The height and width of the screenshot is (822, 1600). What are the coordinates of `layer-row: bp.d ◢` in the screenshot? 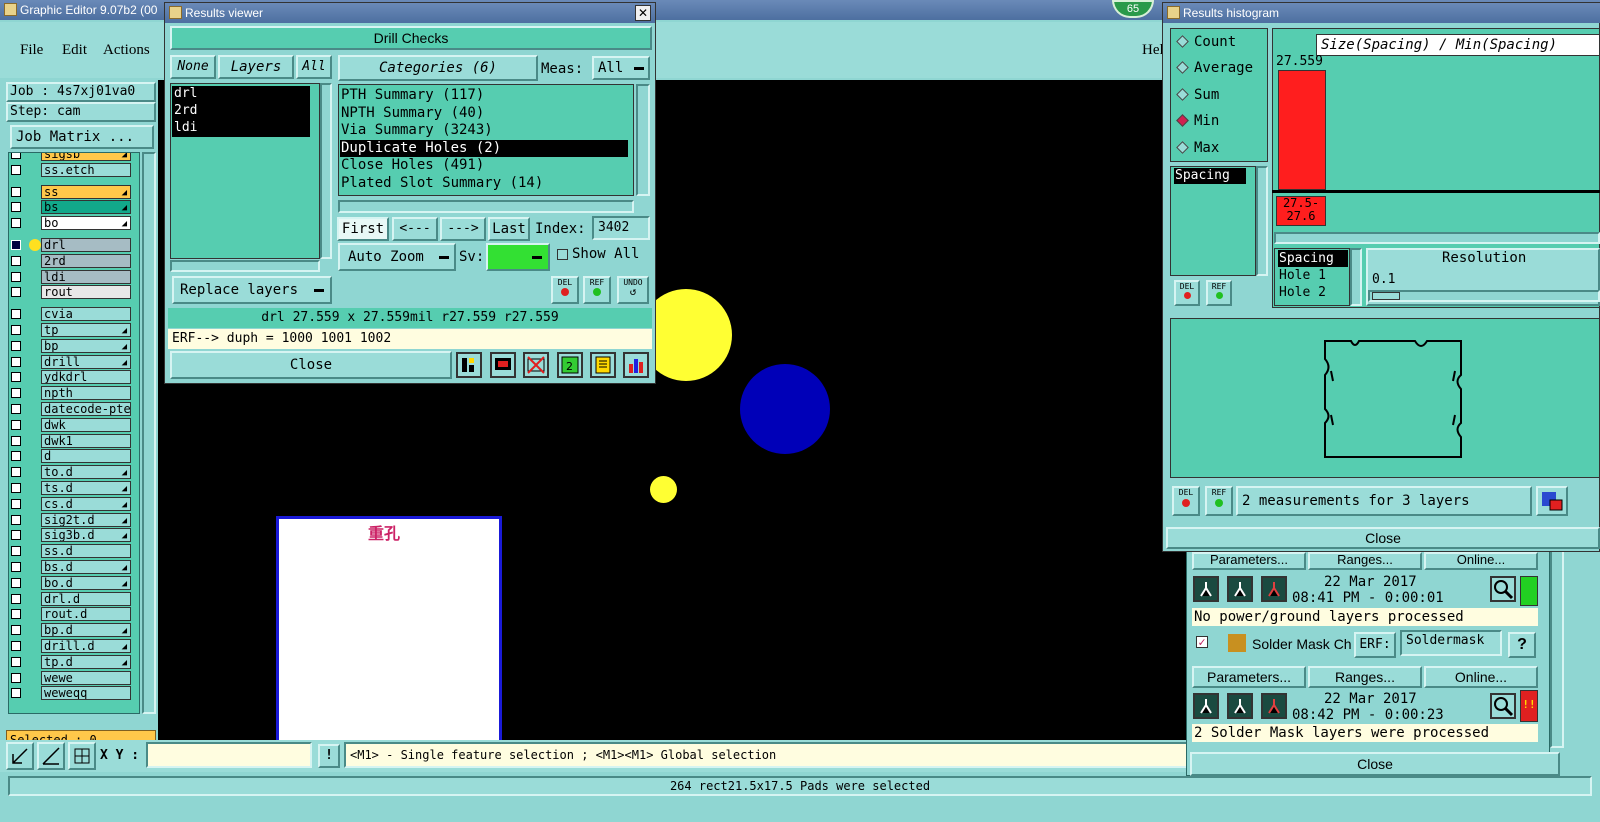 It's located at (70, 630).